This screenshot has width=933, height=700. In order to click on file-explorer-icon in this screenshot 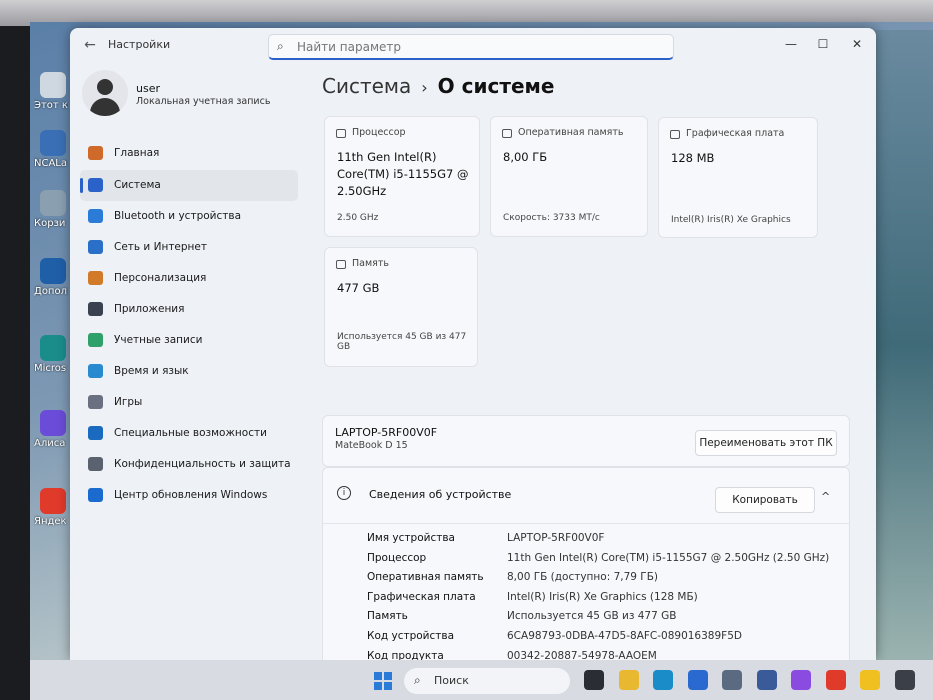, I will do `click(628, 680)`.